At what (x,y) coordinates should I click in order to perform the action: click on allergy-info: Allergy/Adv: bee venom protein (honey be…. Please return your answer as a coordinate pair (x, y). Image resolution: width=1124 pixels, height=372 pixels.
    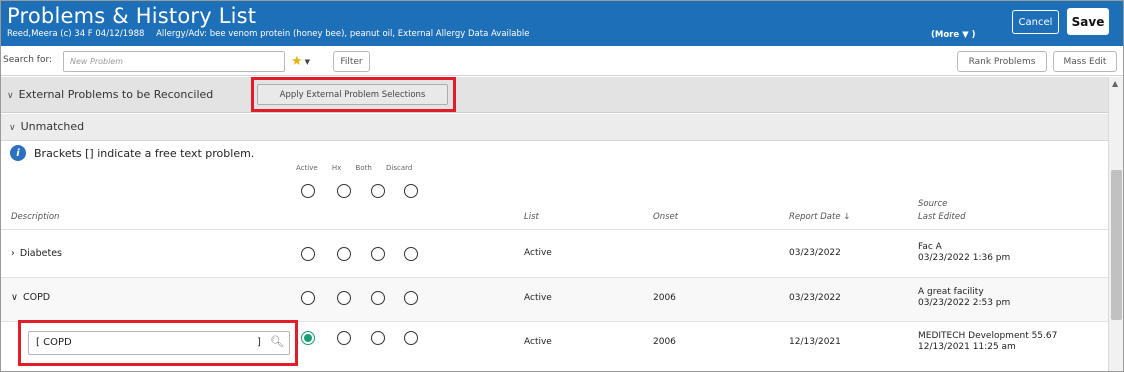
    Looking at the image, I should click on (343, 34).